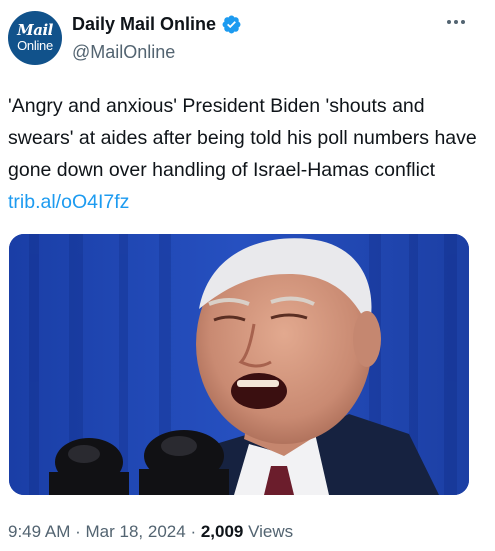 This screenshot has width=495, height=551. Describe the element at coordinates (222, 531) in the screenshot. I see `views-count: 2,009` at that location.